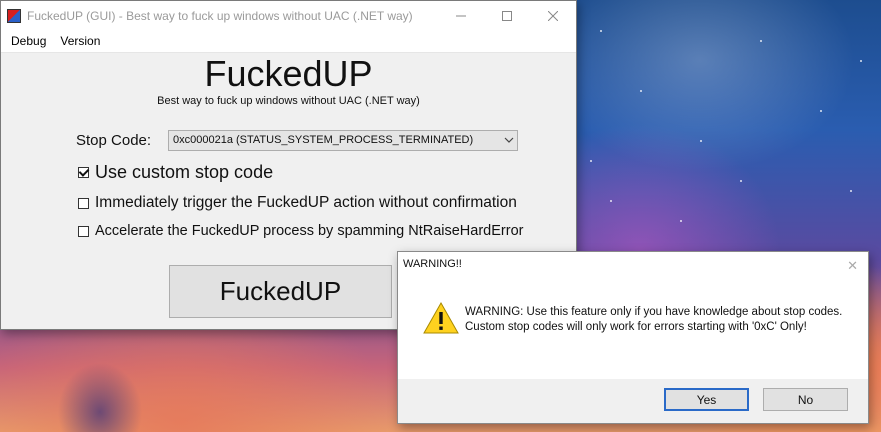 The image size is (881, 432). What do you see at coordinates (288, 41) in the screenshot?
I see `menu-bar: Debug Version` at bounding box center [288, 41].